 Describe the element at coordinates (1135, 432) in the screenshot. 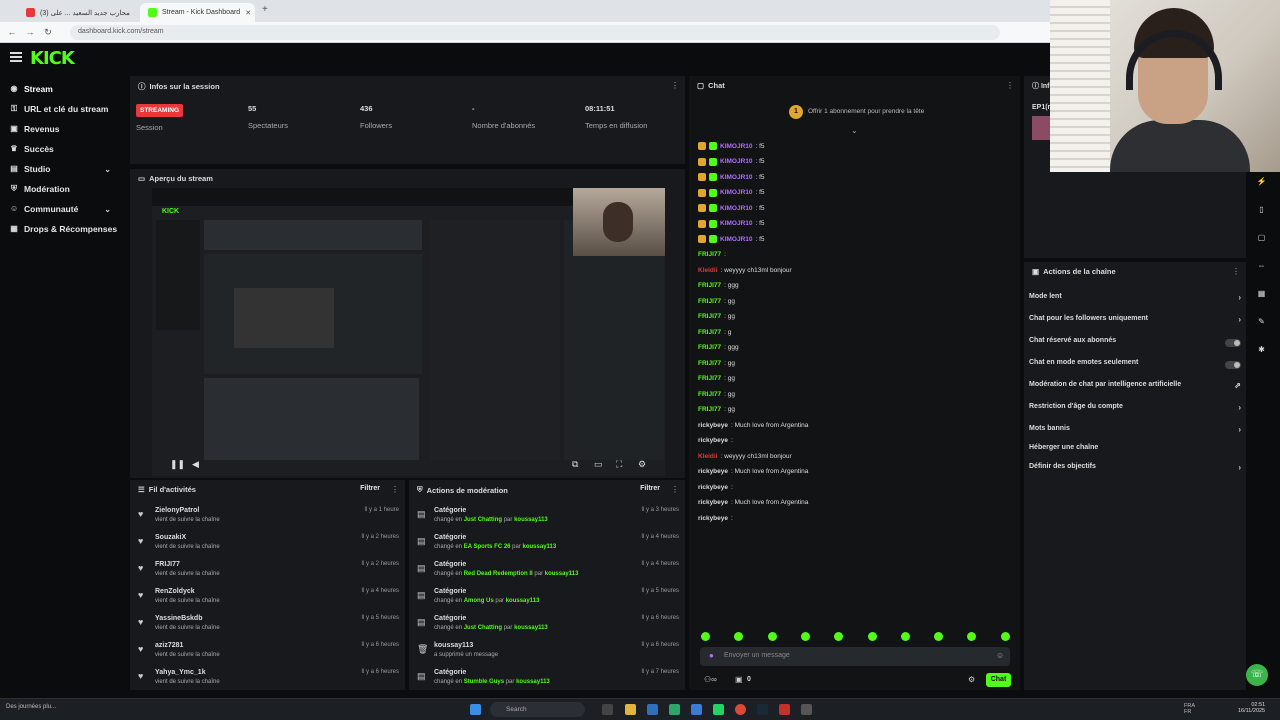

I see `action-banned-words: Mots bannis ›` at that location.